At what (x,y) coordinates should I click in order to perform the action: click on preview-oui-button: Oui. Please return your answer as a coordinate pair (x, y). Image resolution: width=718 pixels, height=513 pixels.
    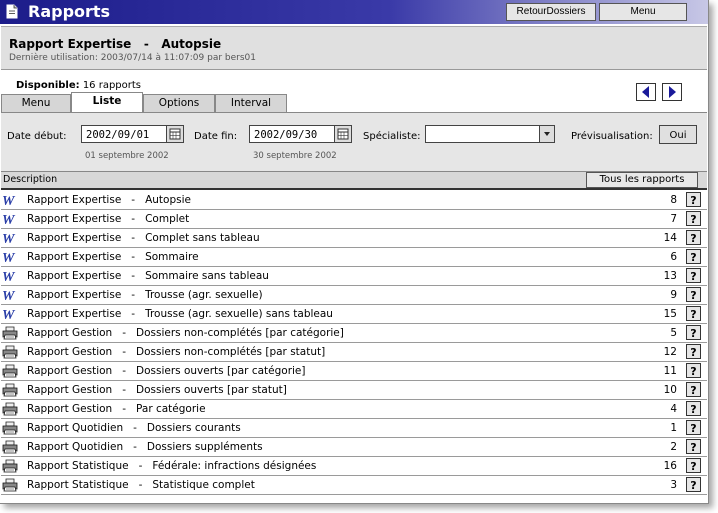
    Looking at the image, I should click on (678, 134).